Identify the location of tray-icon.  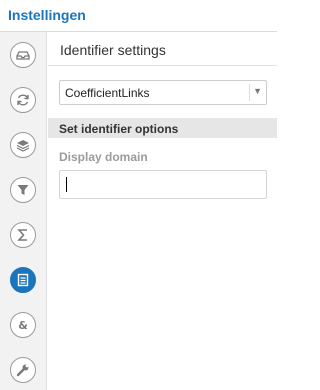
(23, 55).